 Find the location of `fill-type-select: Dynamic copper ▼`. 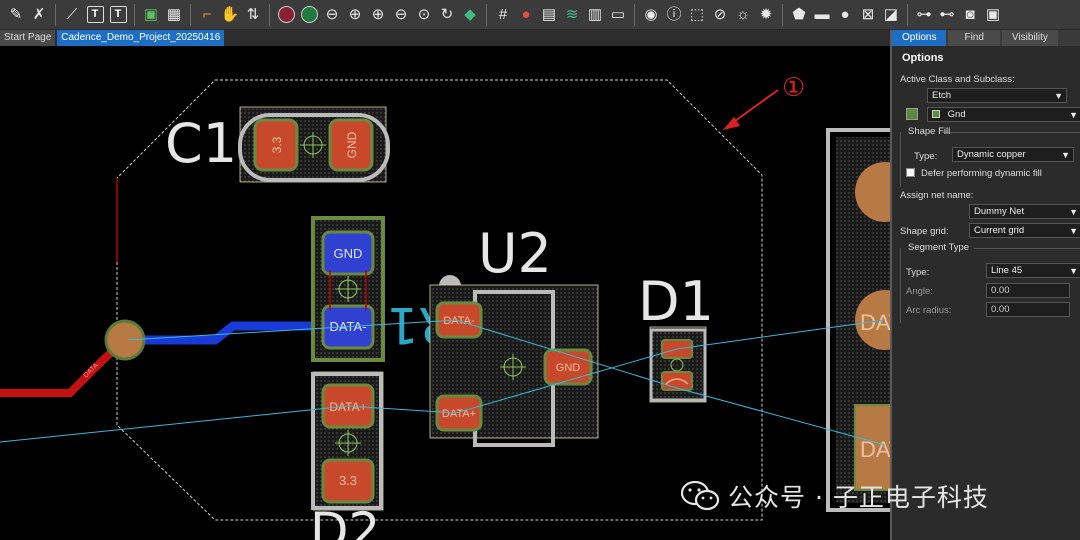

fill-type-select: Dynamic copper ▼ is located at coordinates (1013, 154).